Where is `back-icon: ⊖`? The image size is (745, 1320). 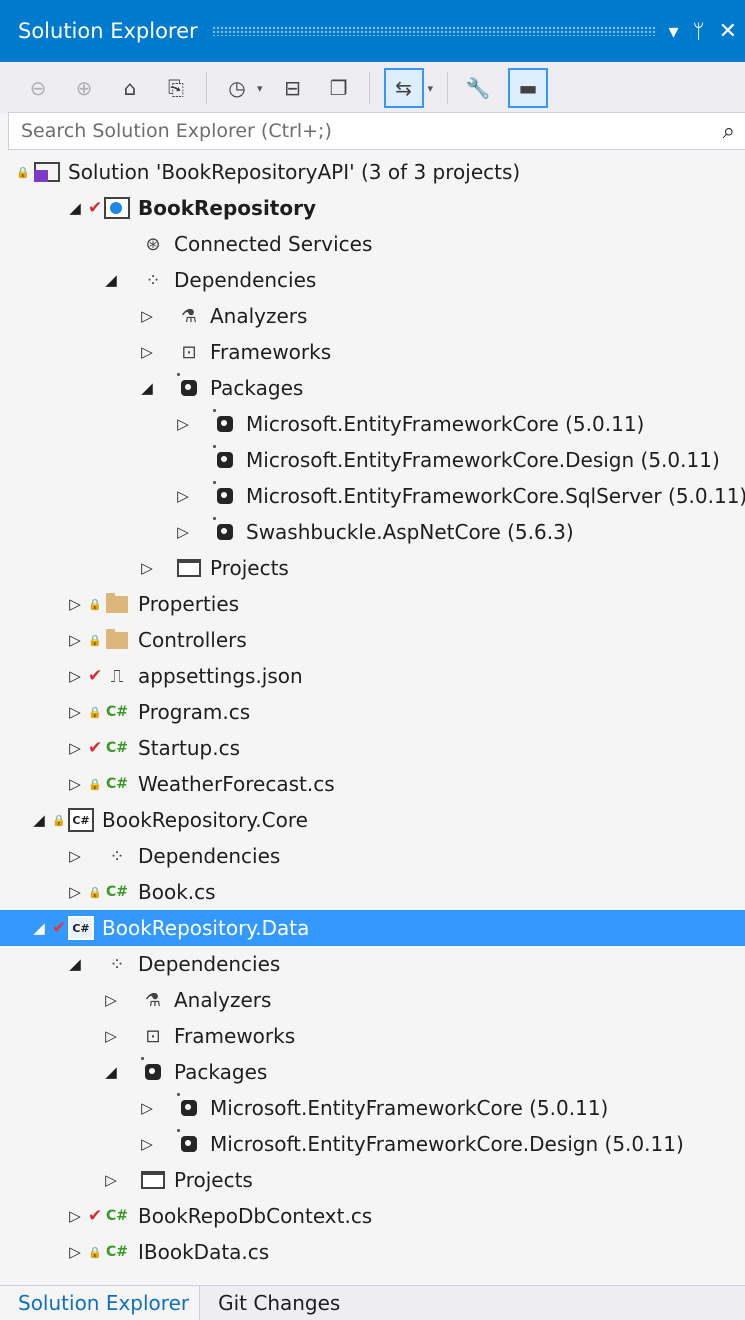 back-icon: ⊖ is located at coordinates (38, 88).